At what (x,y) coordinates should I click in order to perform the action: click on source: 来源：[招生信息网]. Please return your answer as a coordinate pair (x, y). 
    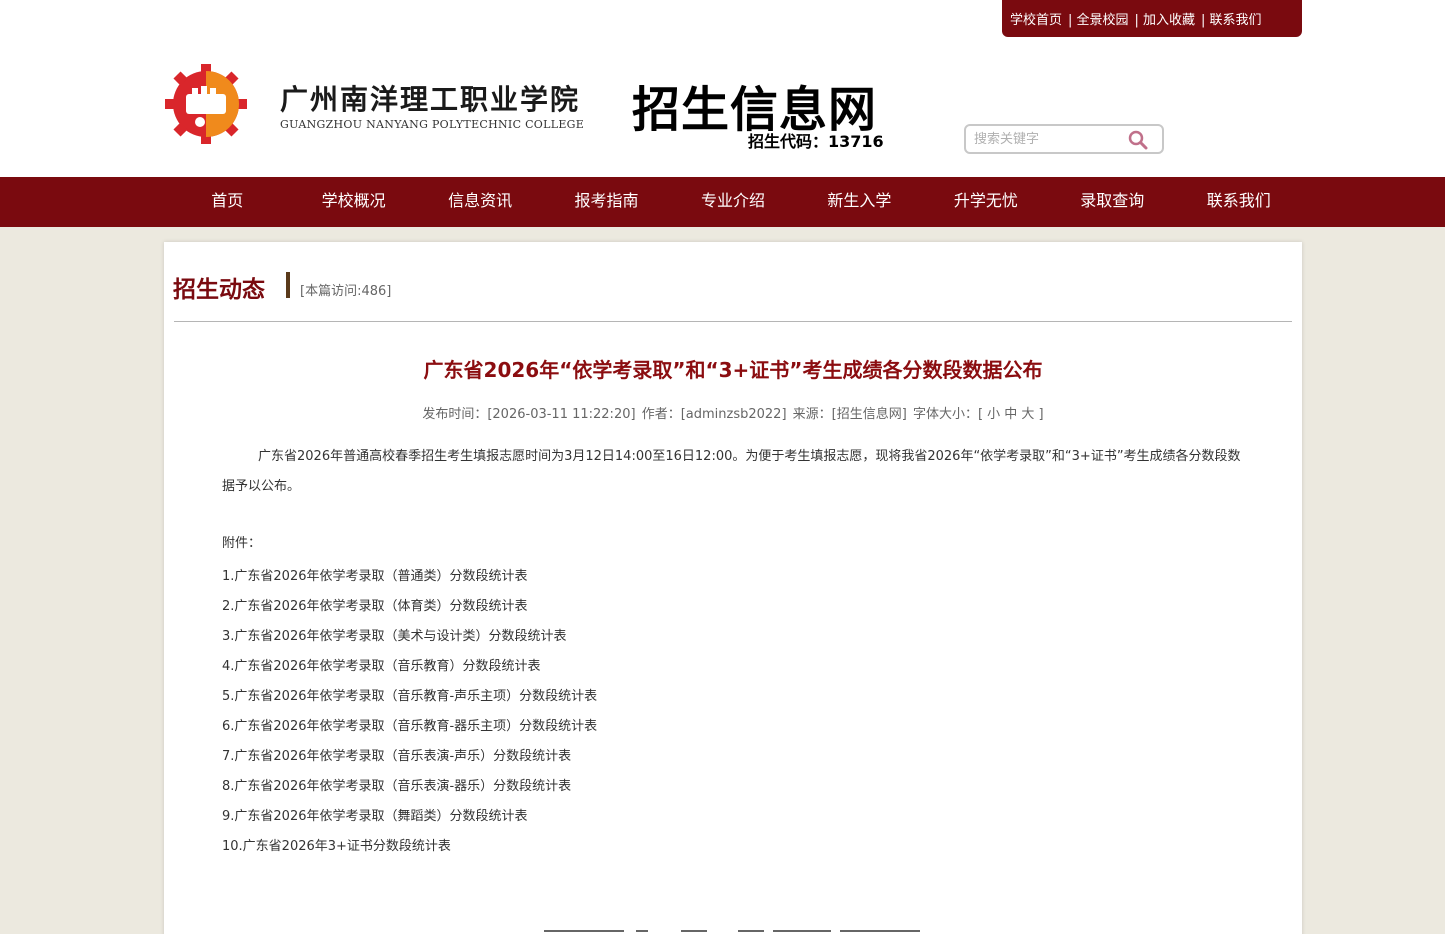
    Looking at the image, I should click on (849, 414).